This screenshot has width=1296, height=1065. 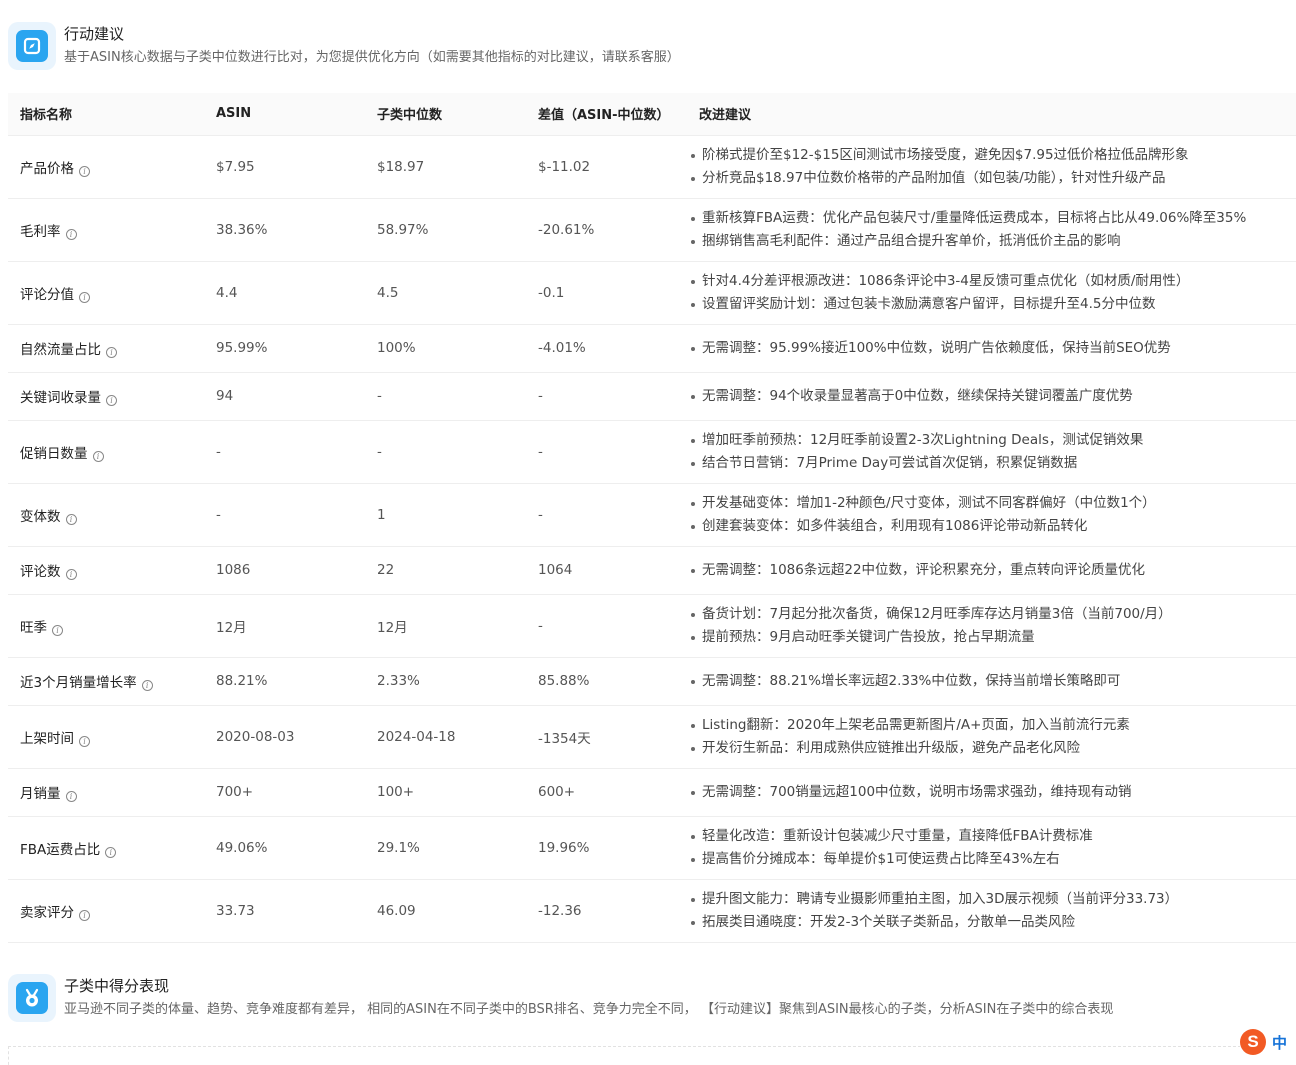 I want to click on asin-value-cell: 88.21%, so click(x=284, y=681).